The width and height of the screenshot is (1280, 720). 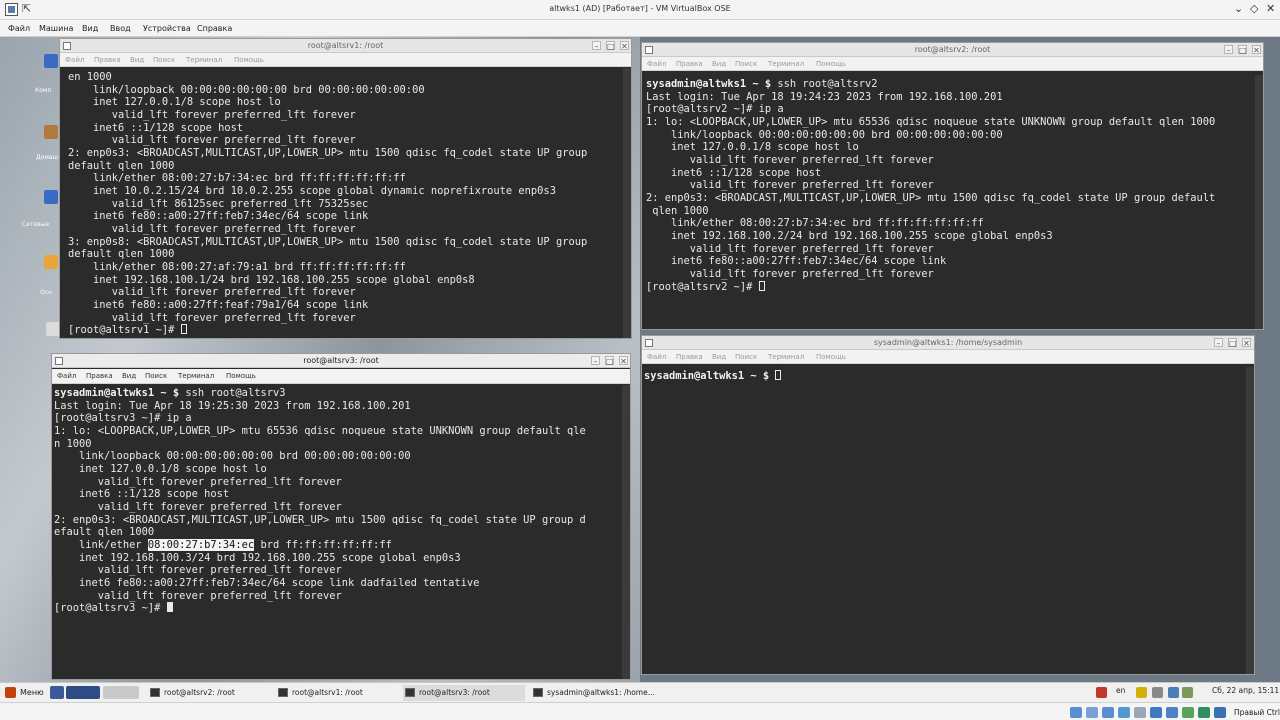 What do you see at coordinates (1076, 712) in the screenshot?
I see `hdd-status-icon` at bounding box center [1076, 712].